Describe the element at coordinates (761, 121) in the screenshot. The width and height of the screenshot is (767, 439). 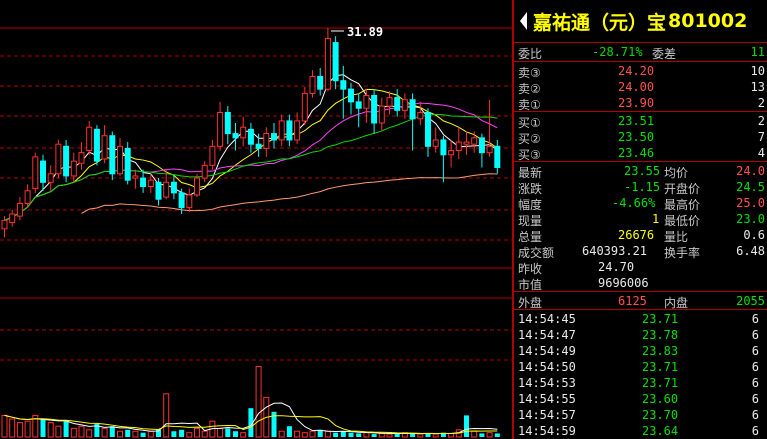
I see `buy-level-1-volume: 2` at that location.